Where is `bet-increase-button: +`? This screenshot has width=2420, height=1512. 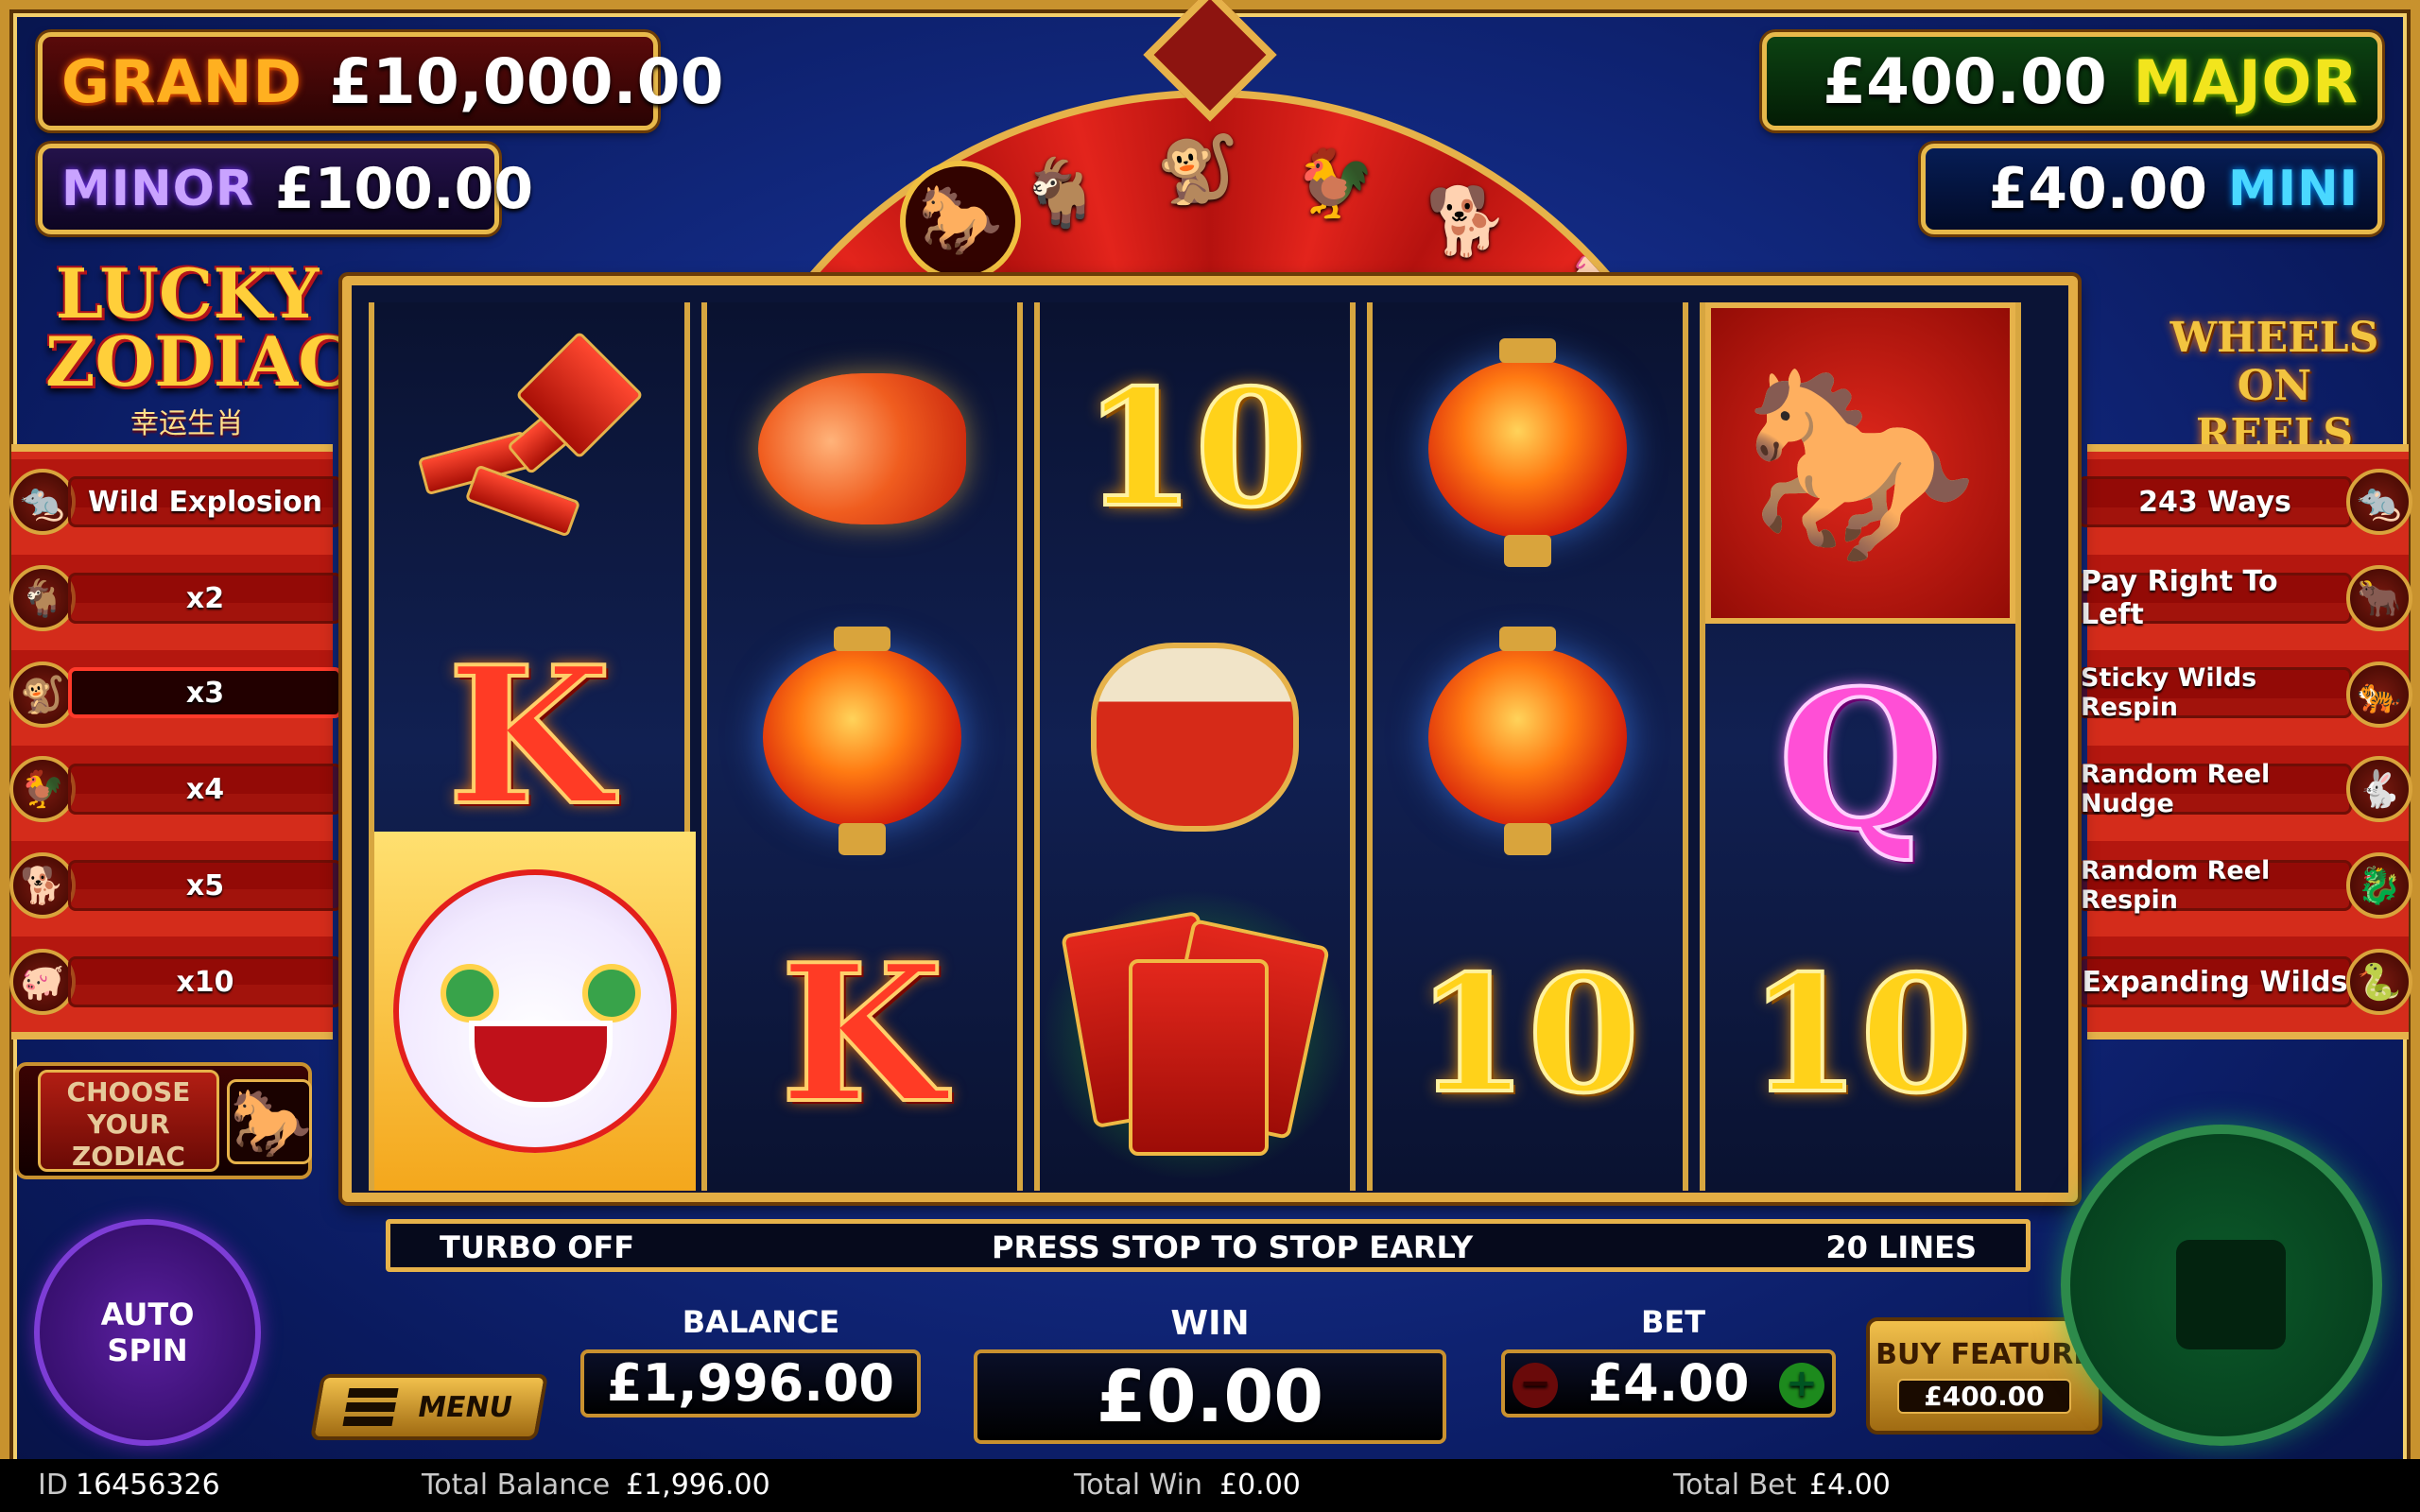
bet-increase-button: + is located at coordinates (1801, 1385).